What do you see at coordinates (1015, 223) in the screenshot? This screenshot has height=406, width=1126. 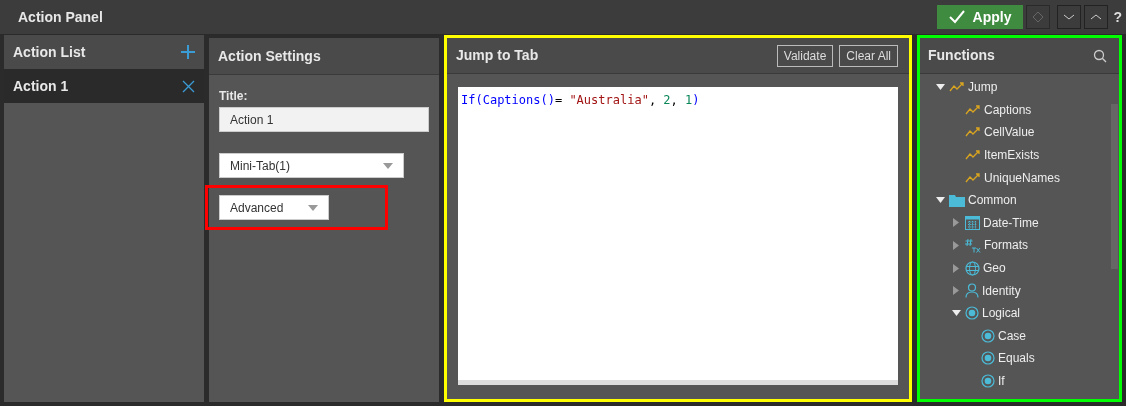 I see `tree-item: Date-Time` at bounding box center [1015, 223].